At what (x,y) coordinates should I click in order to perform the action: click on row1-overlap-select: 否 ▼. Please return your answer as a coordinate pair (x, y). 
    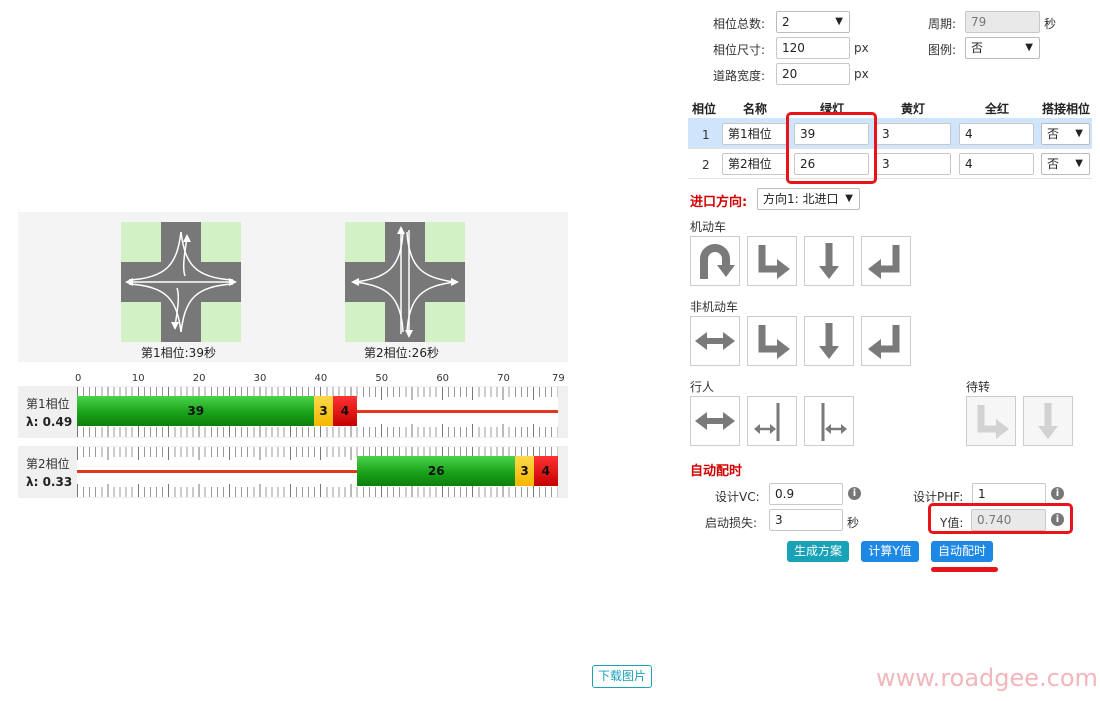
    Looking at the image, I should click on (1065, 134).